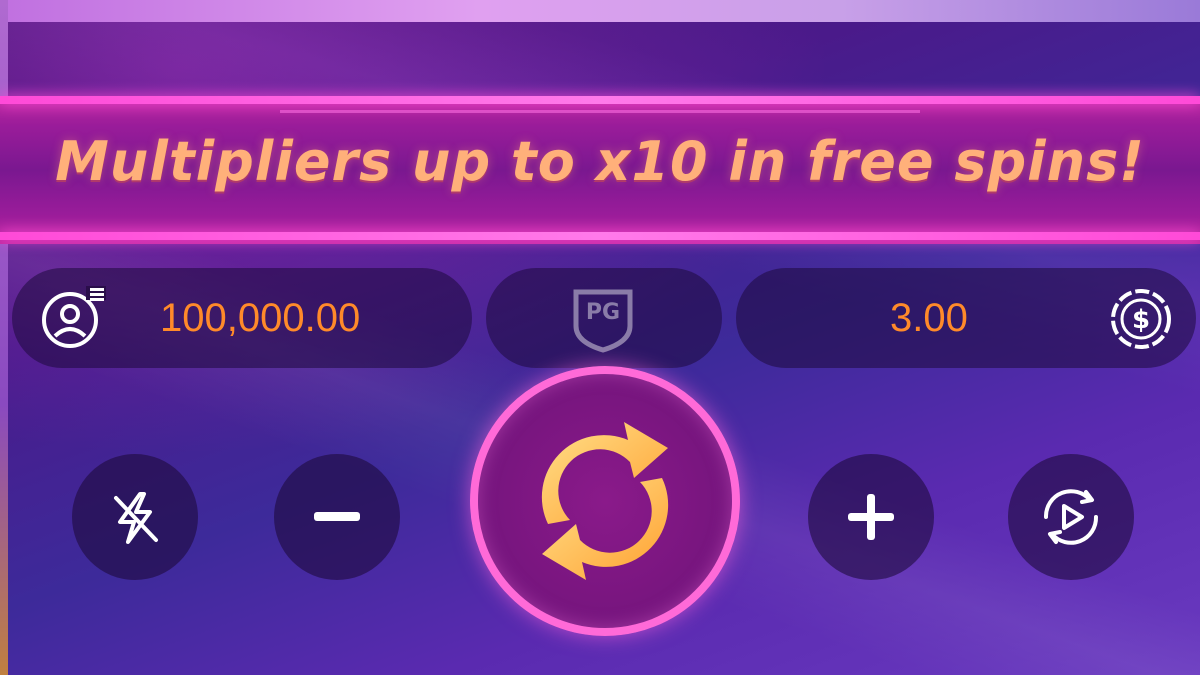 The image size is (1200, 675). I want to click on spin-button, so click(605, 501).